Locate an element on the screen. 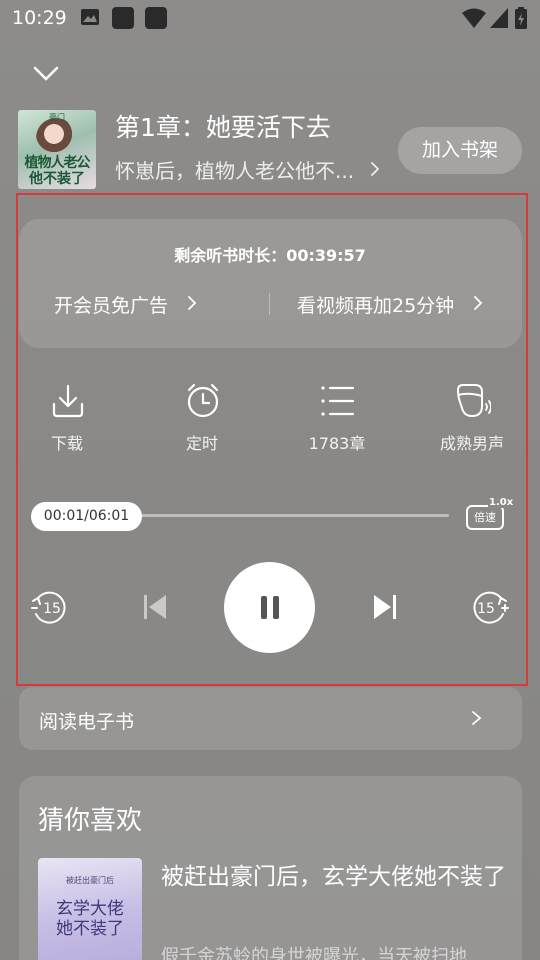 The image size is (540, 960). chapter-title: 第1章：她要活下去 is located at coordinates (223, 127).